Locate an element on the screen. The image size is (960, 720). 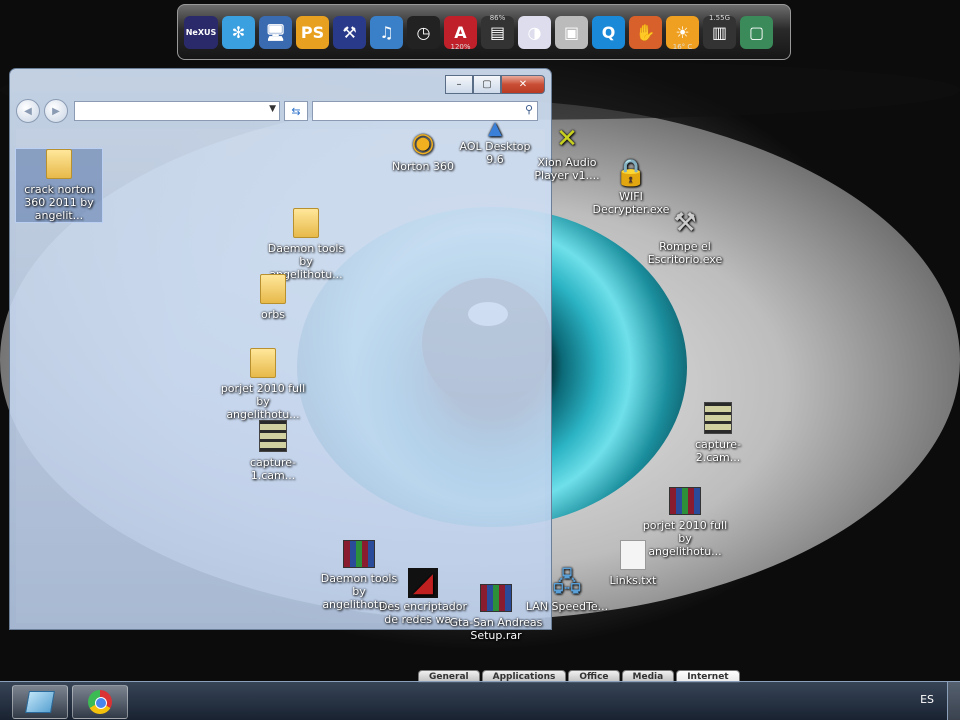
taskbar-chrome-button is located at coordinates (100, 702).